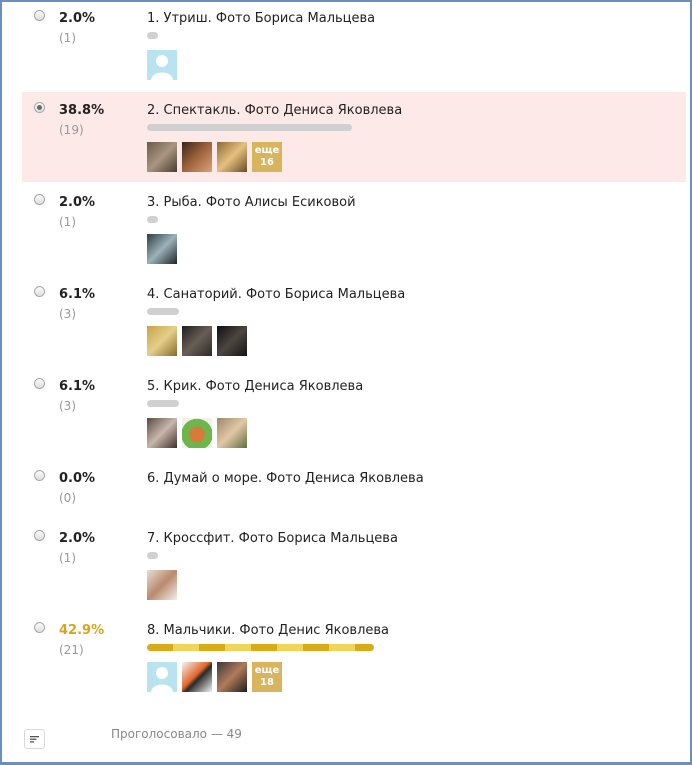 Image resolution: width=692 pixels, height=765 pixels. What do you see at coordinates (354, 228) in the screenshot?
I see `poll-option-3: 2.0% (1) 3. Рыба. Фото Алисы Есиковой` at bounding box center [354, 228].